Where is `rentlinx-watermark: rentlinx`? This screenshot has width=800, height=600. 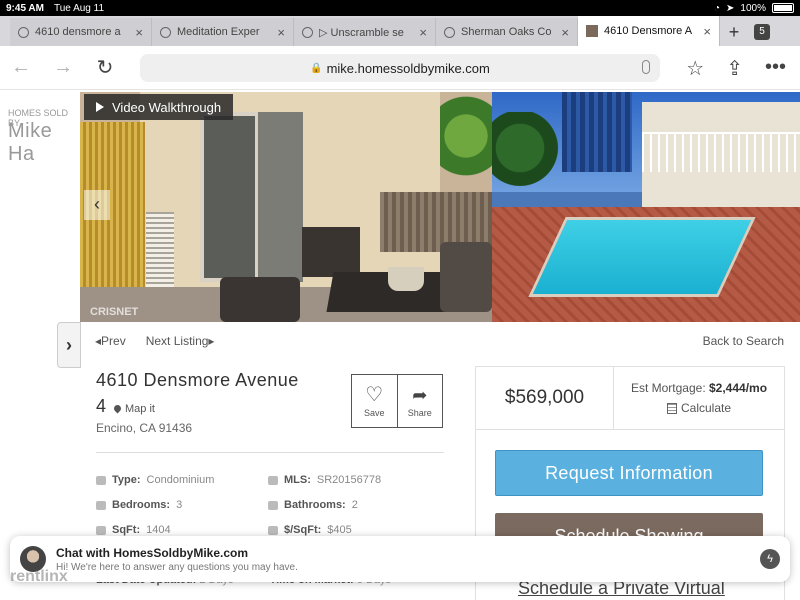 rentlinx-watermark: rentlinx is located at coordinates (39, 576).